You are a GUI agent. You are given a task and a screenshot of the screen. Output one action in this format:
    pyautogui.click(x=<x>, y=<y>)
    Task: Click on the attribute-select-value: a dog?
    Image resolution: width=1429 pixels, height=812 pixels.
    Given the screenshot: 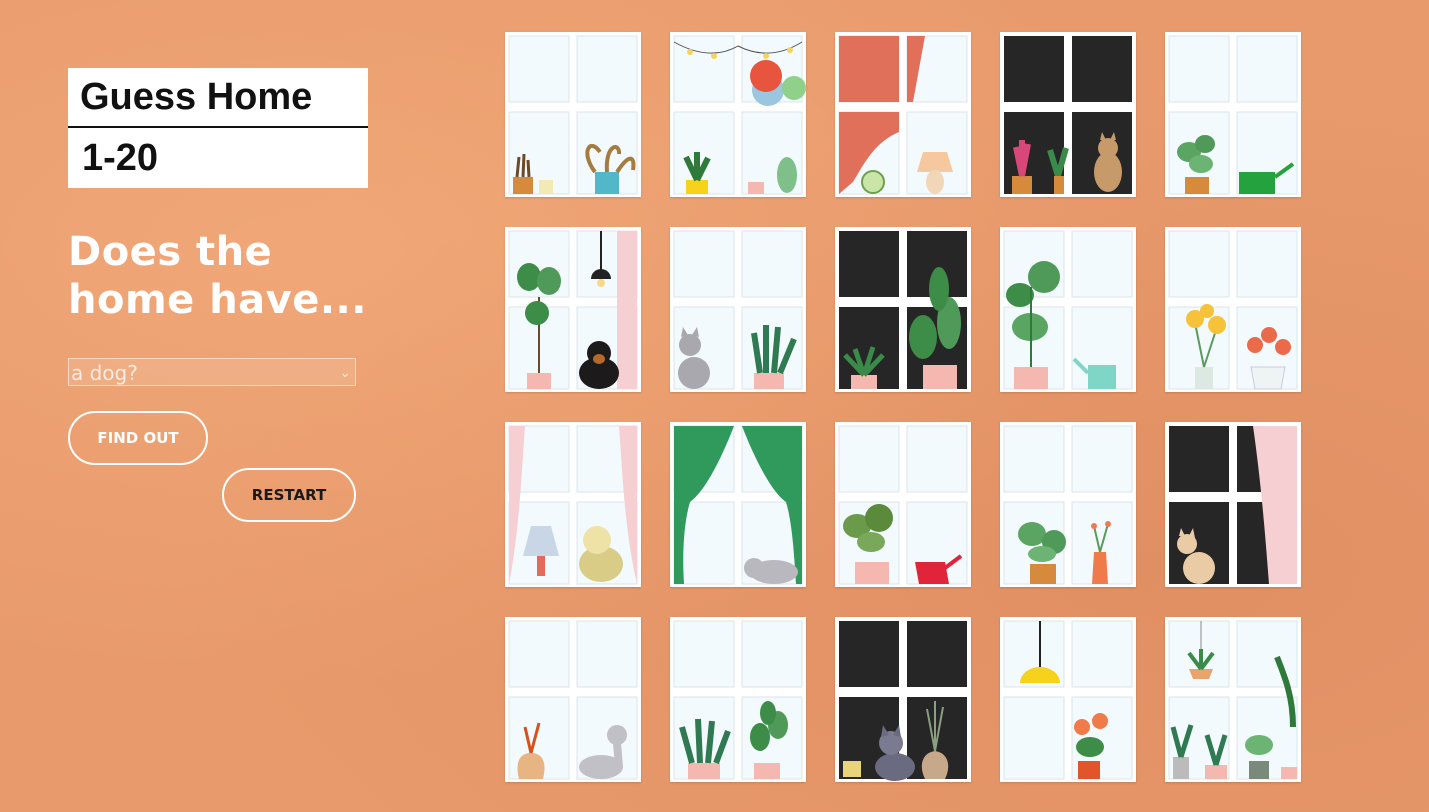 What is the action you would take?
    pyautogui.click(x=104, y=373)
    